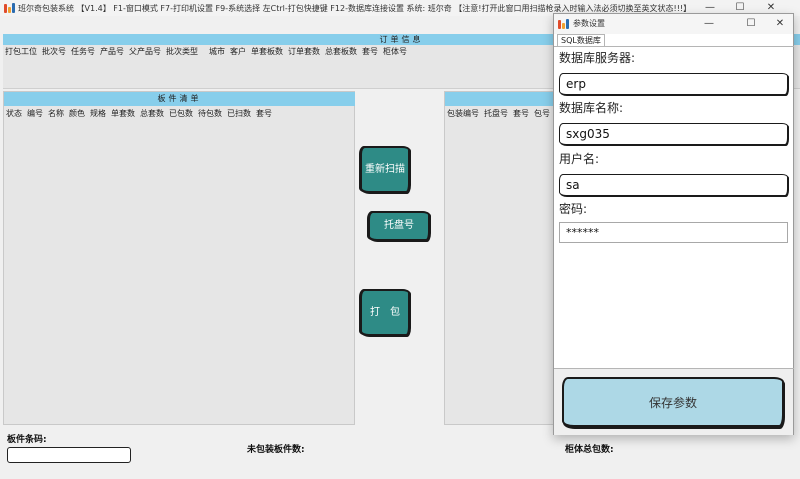 The width and height of the screenshot is (800, 479). What do you see at coordinates (673, 134) in the screenshot?
I see `database-name-input: sxg035` at bounding box center [673, 134].